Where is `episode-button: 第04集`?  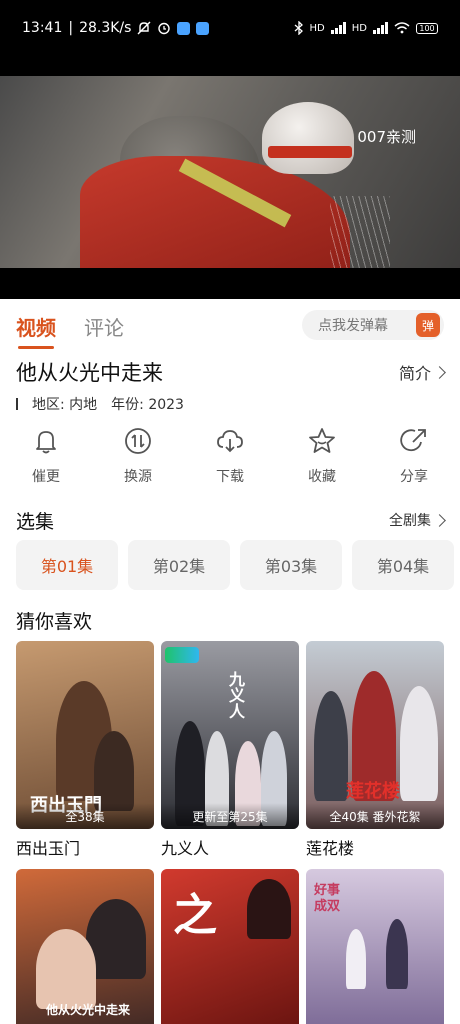
episode-button: 第04集 is located at coordinates (403, 565).